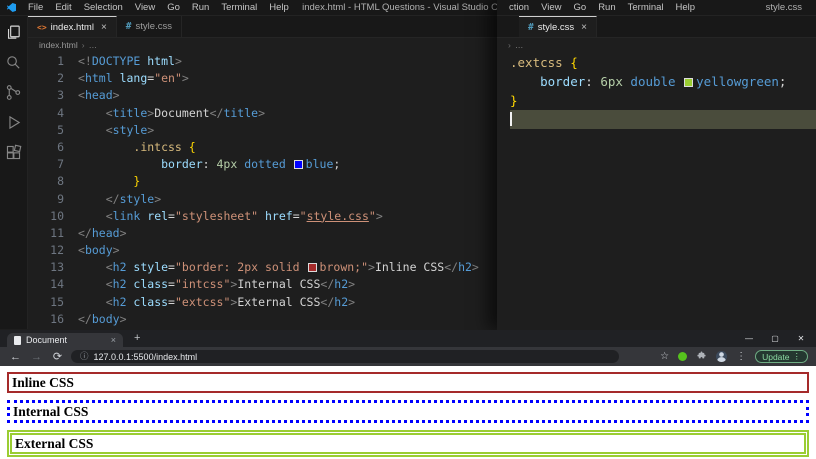 Image resolution: width=816 pixels, height=459 pixels. Describe the element at coordinates (776, 356) in the screenshot. I see `update-label: Update` at that location.